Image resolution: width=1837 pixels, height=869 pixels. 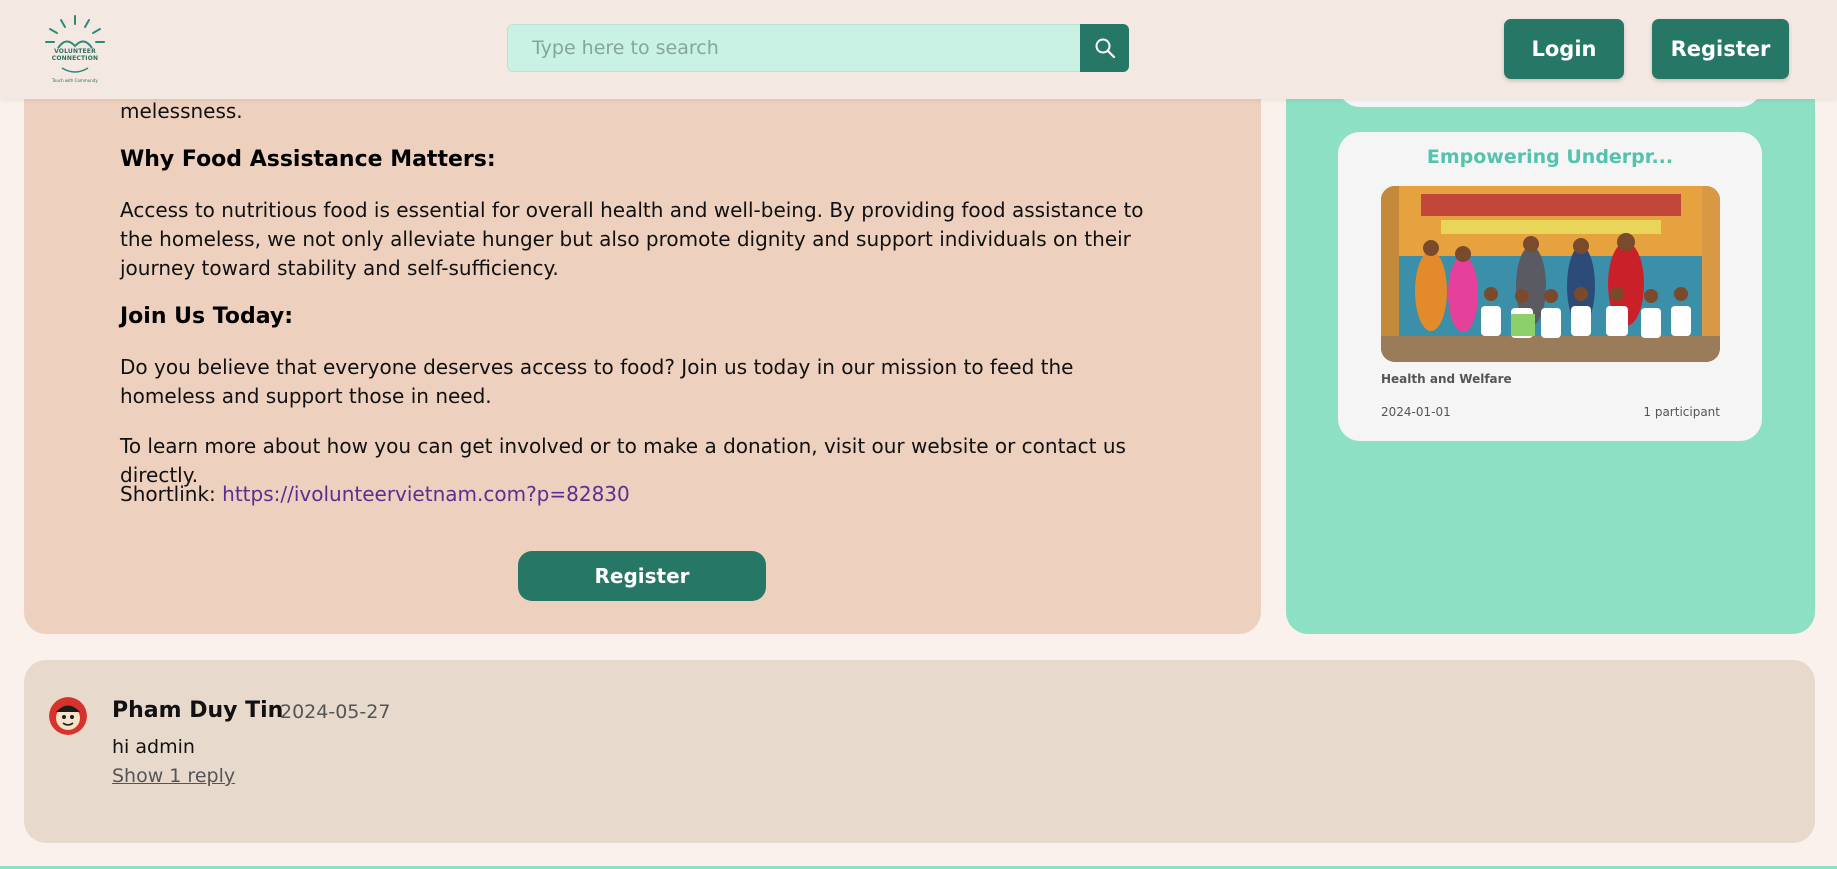 I want to click on search-button, so click(x=1104, y=48).